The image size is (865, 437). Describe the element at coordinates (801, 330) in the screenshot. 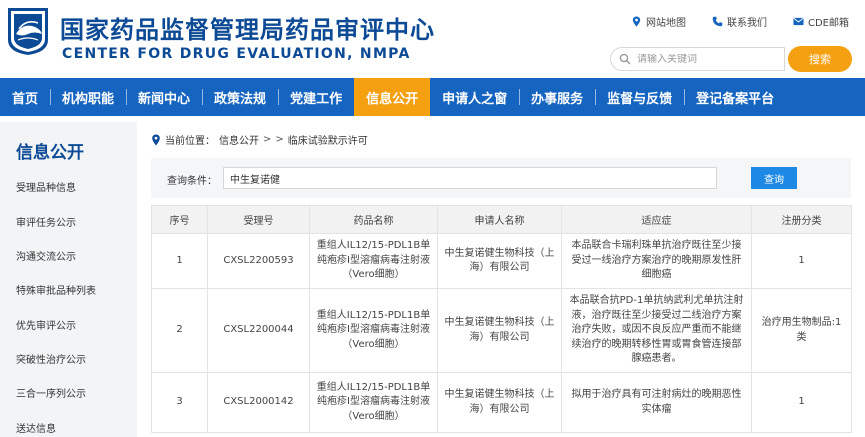

I see `cell-category: 治疗用生物制品:1类` at that location.